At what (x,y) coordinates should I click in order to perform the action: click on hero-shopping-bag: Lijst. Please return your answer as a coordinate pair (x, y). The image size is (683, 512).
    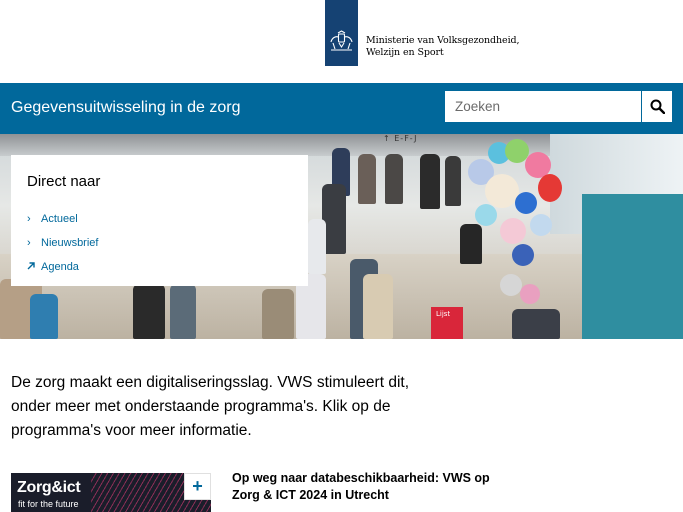
    Looking at the image, I should click on (447, 323).